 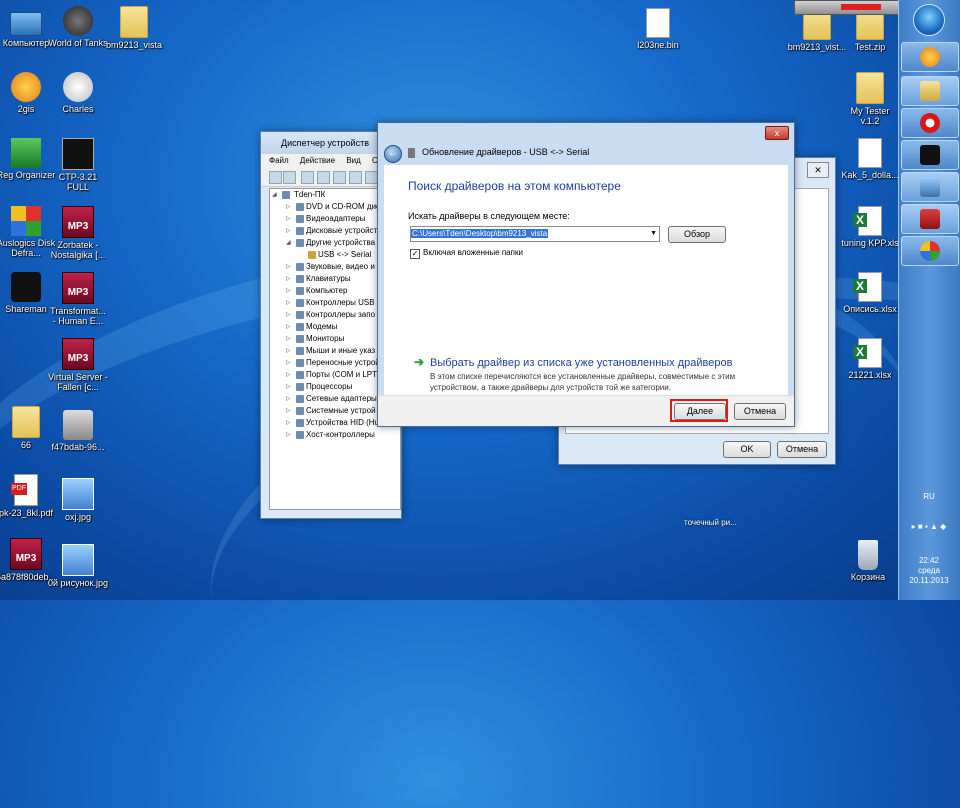 I want to click on start-button, so click(x=929, y=20).